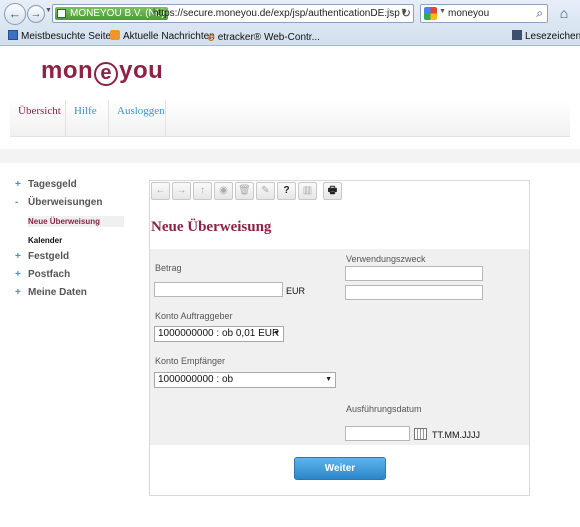 Image resolution: width=580 pixels, height=527 pixels. What do you see at coordinates (223, 191) in the screenshot?
I see `eye-icon: ◉` at bounding box center [223, 191].